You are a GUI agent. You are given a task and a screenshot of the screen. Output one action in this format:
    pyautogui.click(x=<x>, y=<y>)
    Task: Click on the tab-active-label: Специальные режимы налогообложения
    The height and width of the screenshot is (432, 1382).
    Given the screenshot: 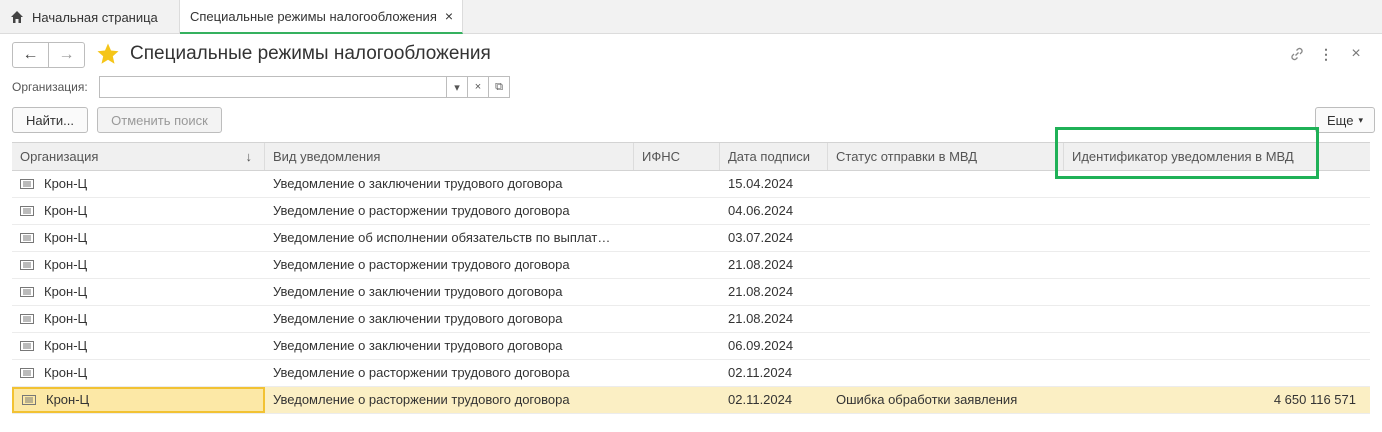 What is the action you would take?
    pyautogui.click(x=313, y=16)
    